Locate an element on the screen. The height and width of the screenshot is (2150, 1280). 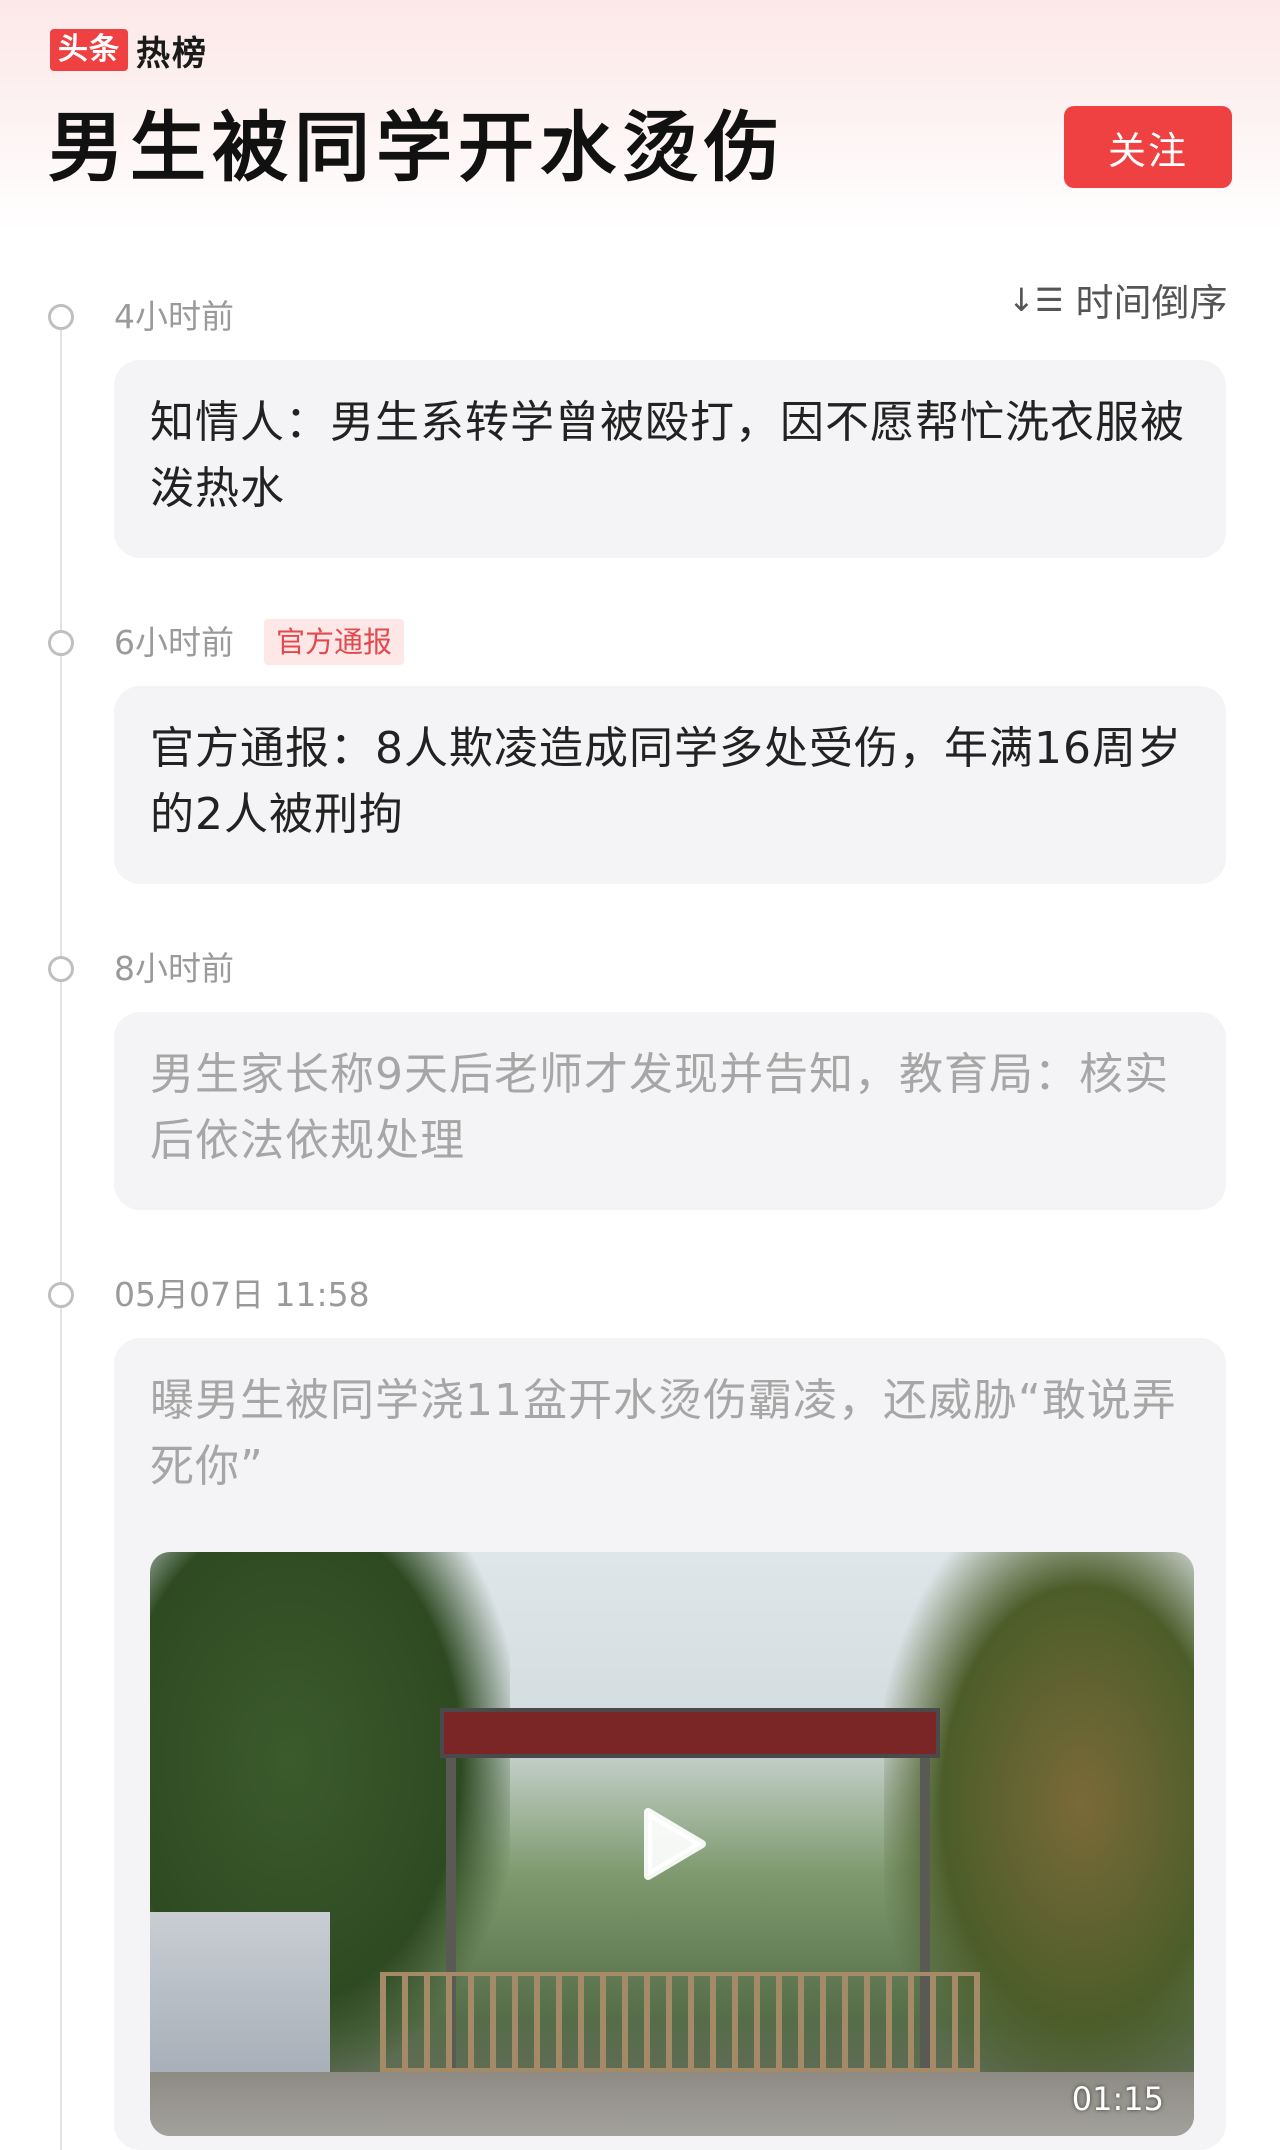
timeline-time: 6小时前 is located at coordinates (174, 642).